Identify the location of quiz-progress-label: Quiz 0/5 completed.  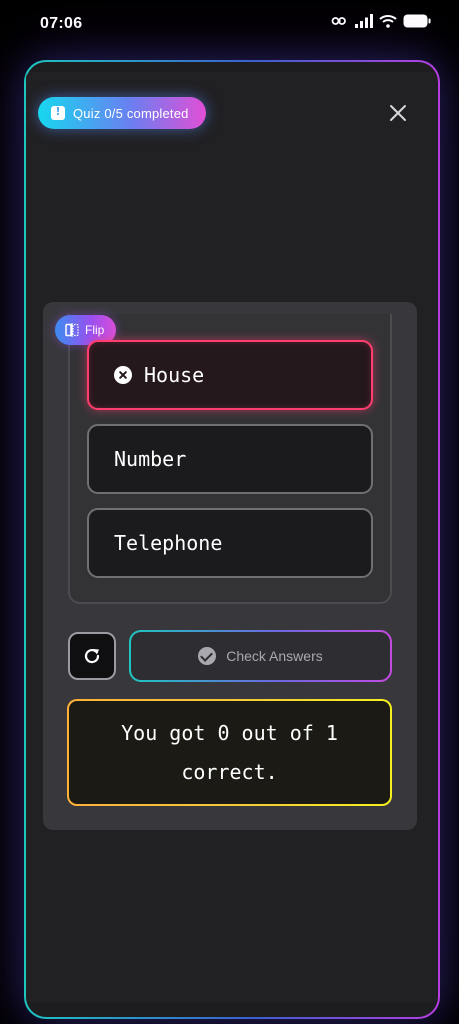
(131, 113).